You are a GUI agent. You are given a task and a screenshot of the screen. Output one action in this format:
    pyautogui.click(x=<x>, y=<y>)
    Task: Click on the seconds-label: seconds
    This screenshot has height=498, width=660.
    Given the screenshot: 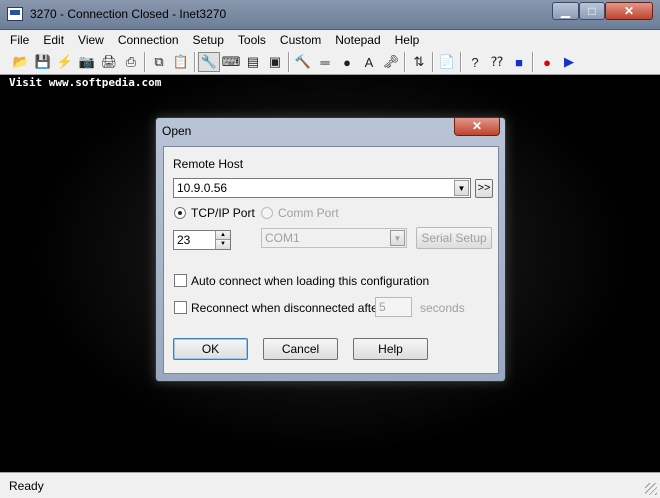 What is the action you would take?
    pyautogui.click(x=442, y=308)
    